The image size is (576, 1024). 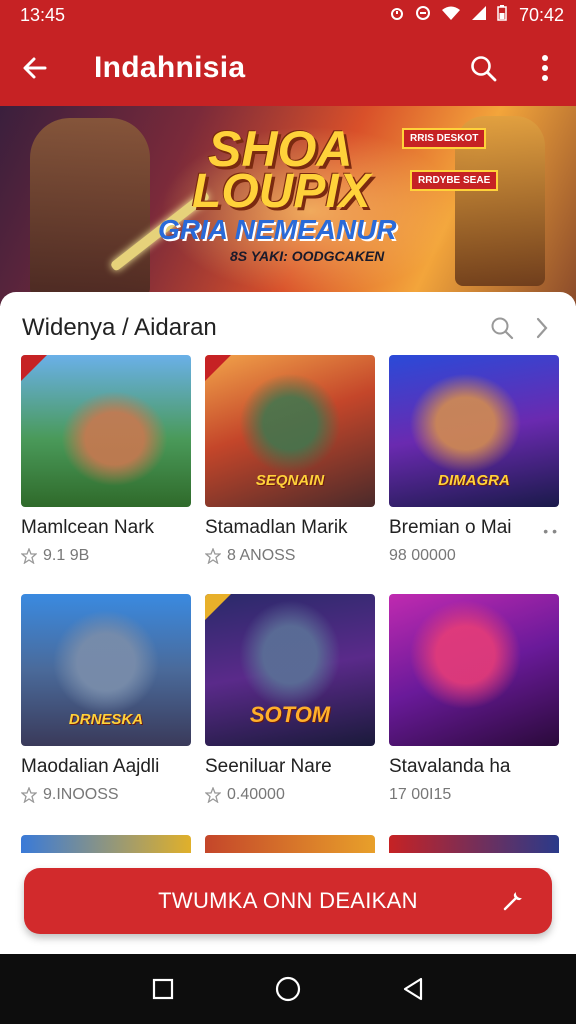 I want to click on status-icons: 70:42, so click(x=476, y=15).